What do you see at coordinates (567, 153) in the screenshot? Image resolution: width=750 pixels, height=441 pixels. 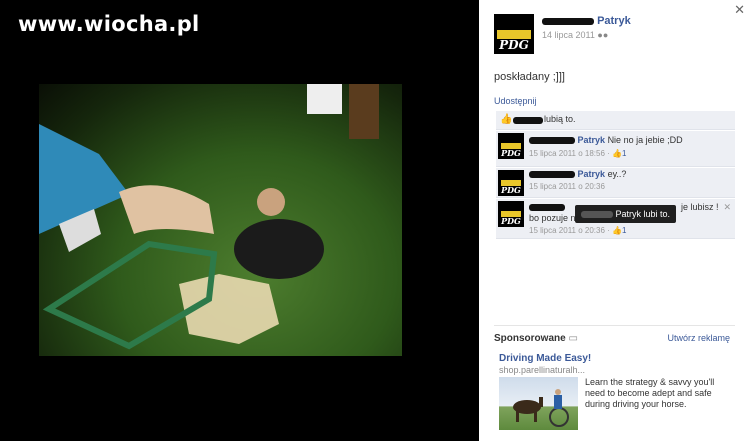 I see `comment-time: 15 lipca 2011 o 18:56` at bounding box center [567, 153].